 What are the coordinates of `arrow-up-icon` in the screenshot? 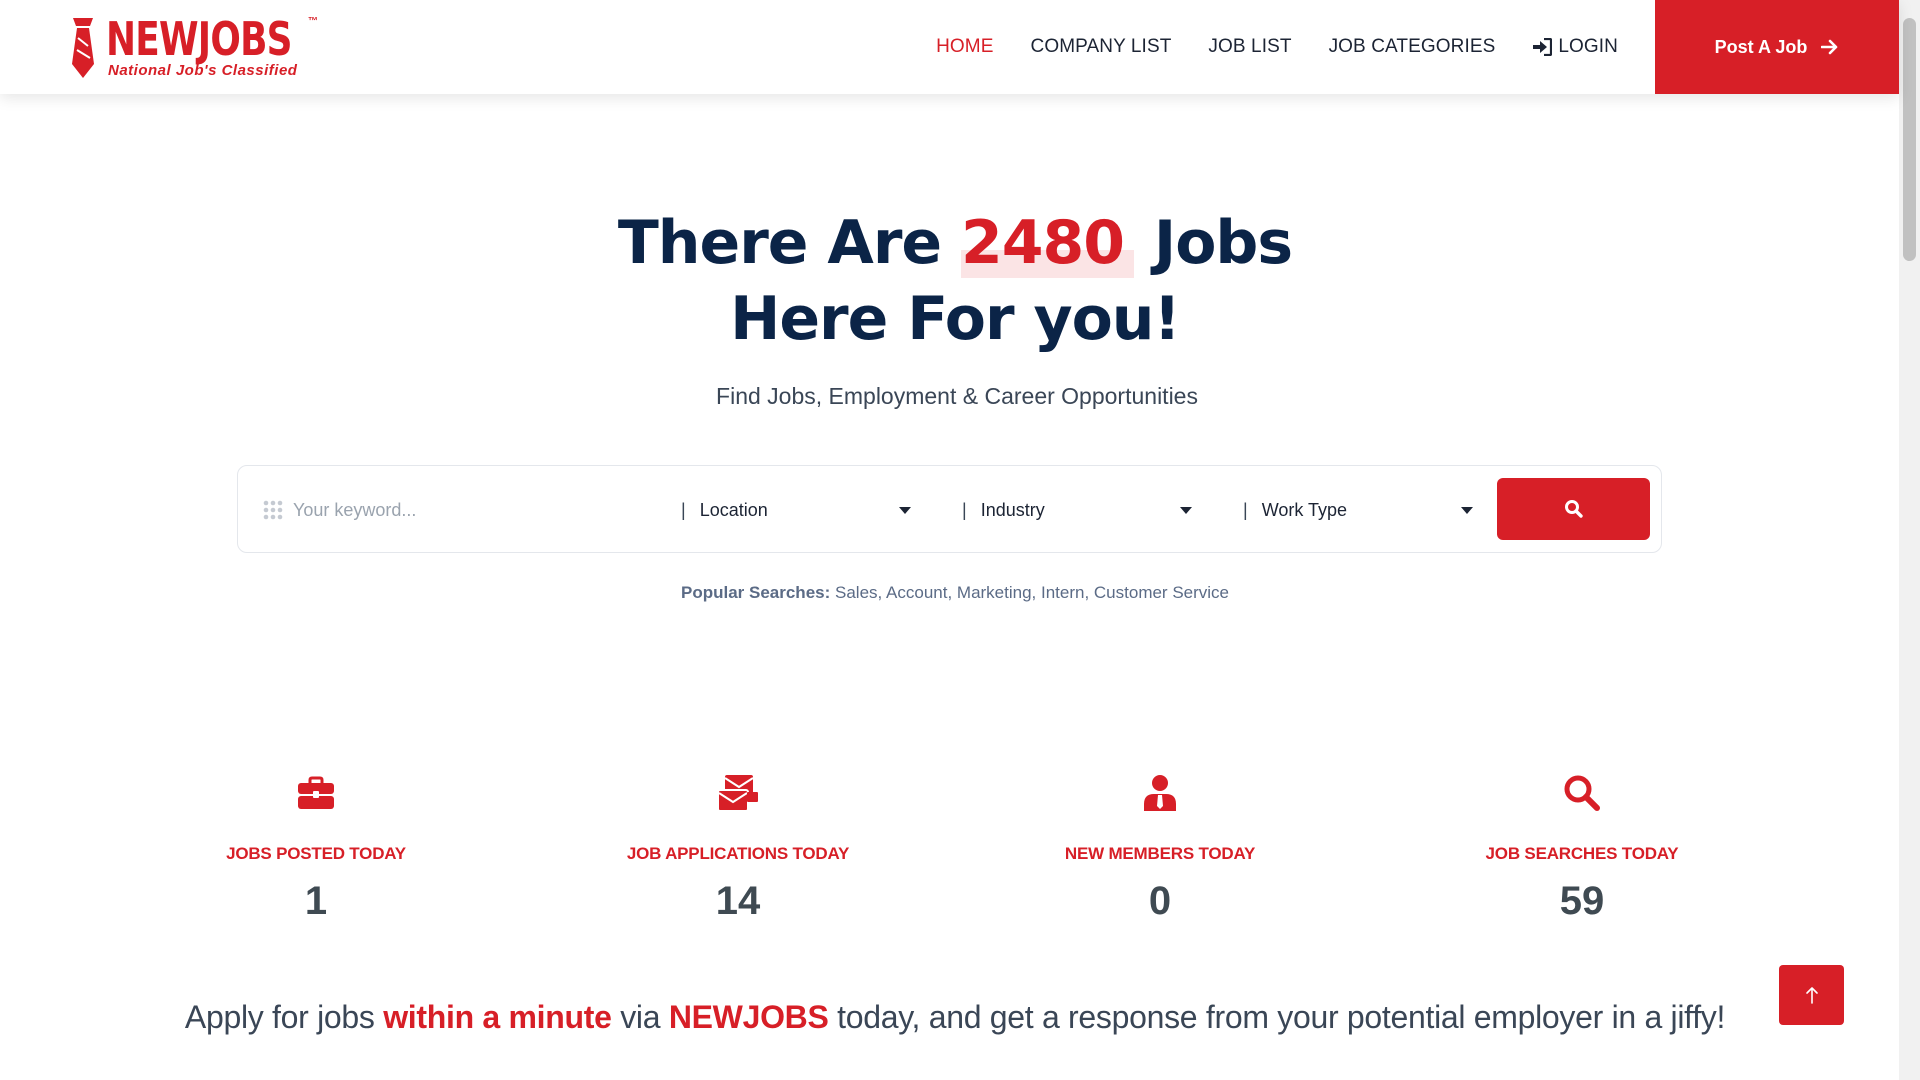 It's located at (1811, 995).